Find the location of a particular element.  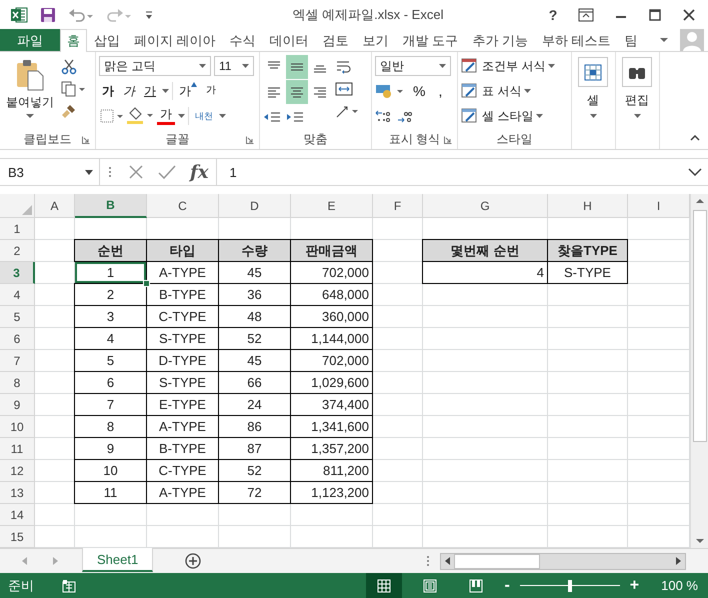

paste-button: 붙여넣기 is located at coordinates (30, 92).